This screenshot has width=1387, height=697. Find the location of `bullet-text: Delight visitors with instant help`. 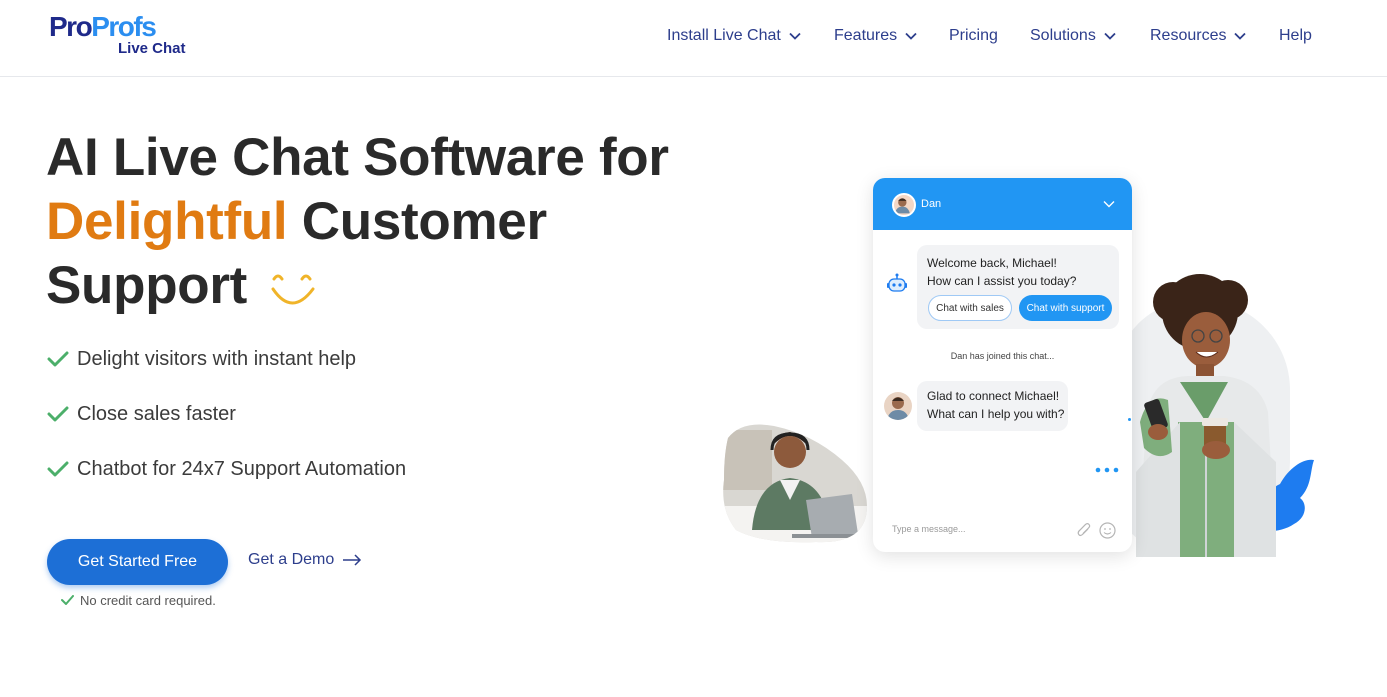

bullet-text: Delight visitors with instant help is located at coordinates (217, 358).